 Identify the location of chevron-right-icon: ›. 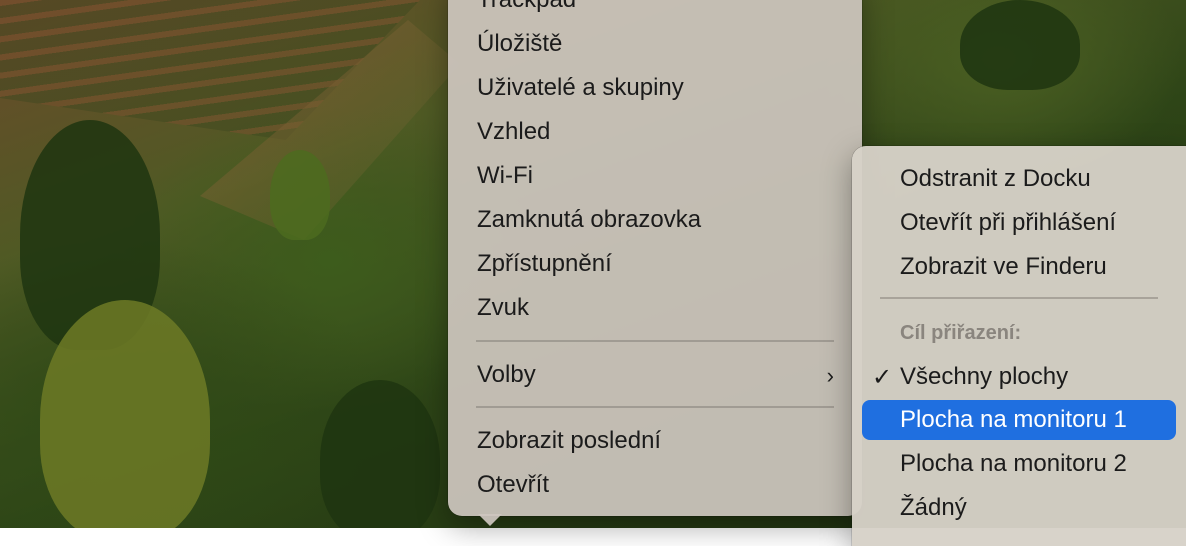
(830, 375).